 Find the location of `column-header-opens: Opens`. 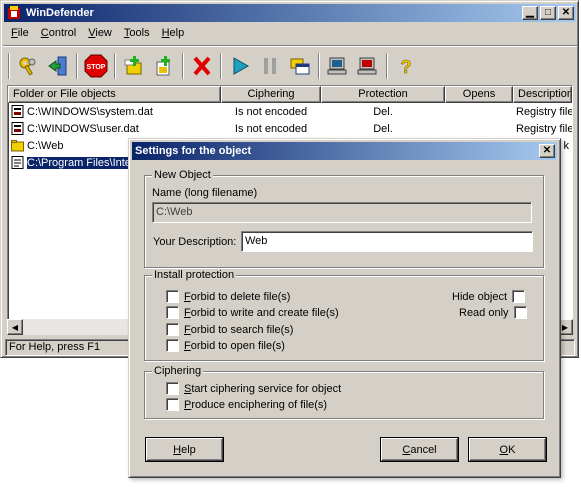

column-header-opens: Opens is located at coordinates (479, 94).